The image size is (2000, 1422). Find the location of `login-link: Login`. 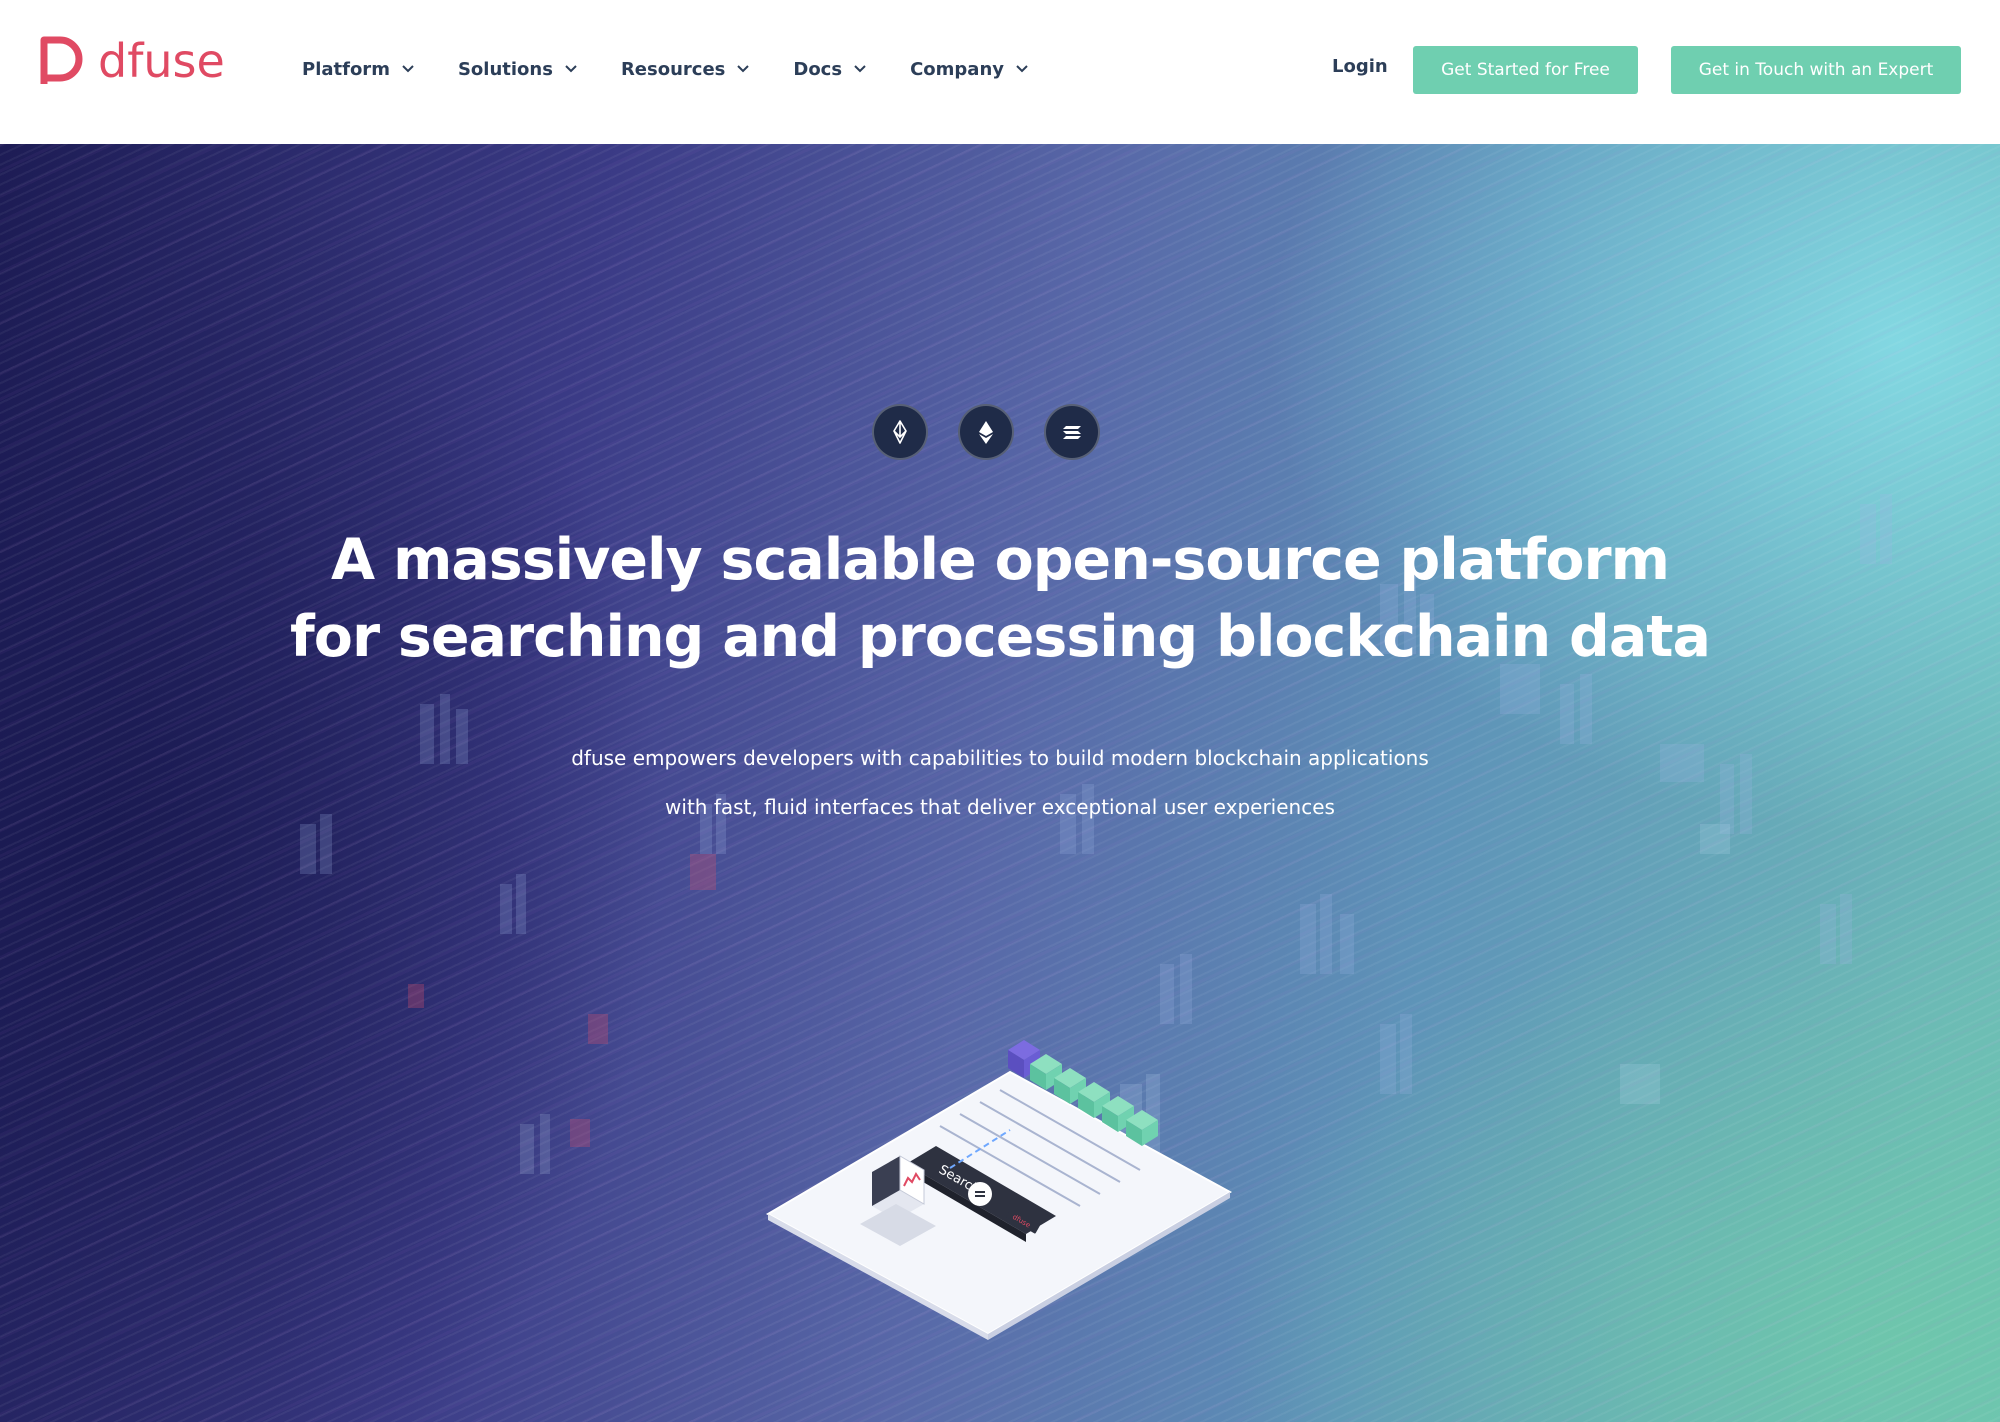

login-link: Login is located at coordinates (1360, 66).